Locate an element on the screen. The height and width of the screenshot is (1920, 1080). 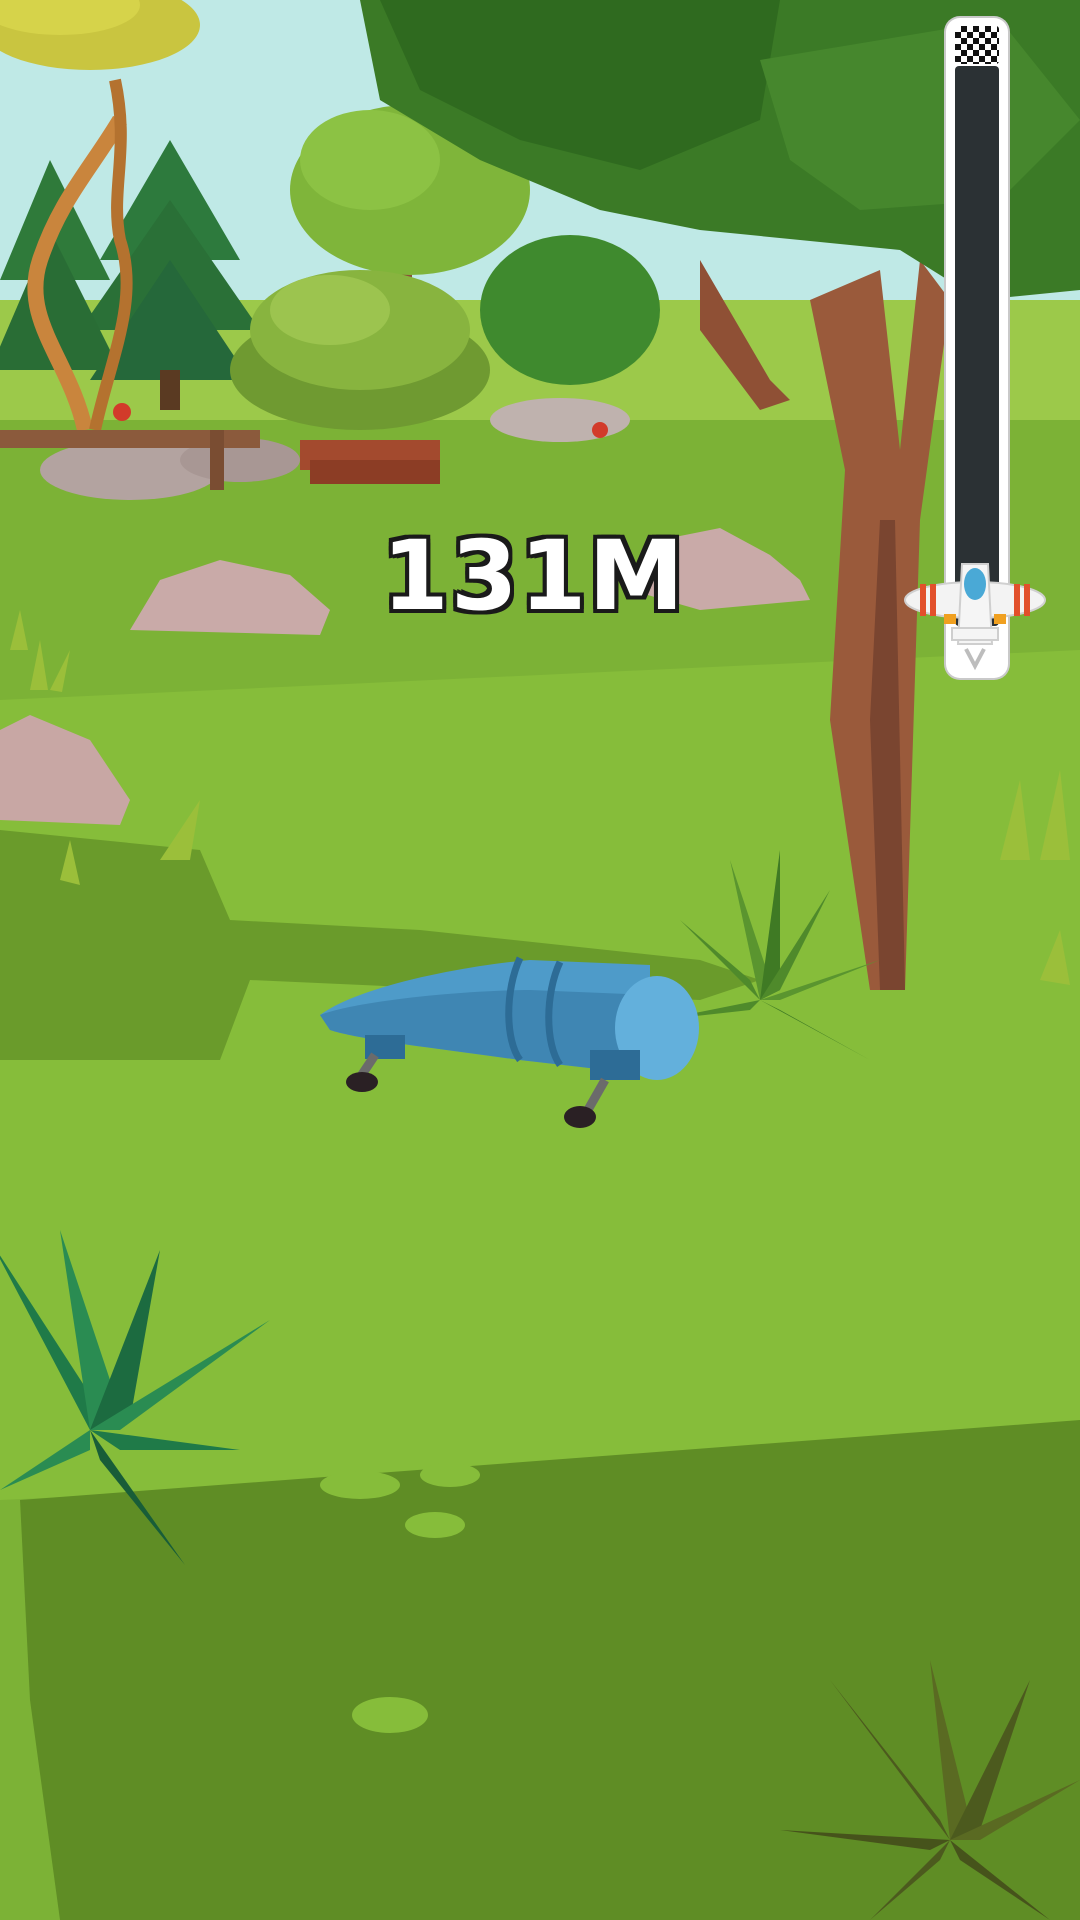
progress-track is located at coordinates (977, 346).